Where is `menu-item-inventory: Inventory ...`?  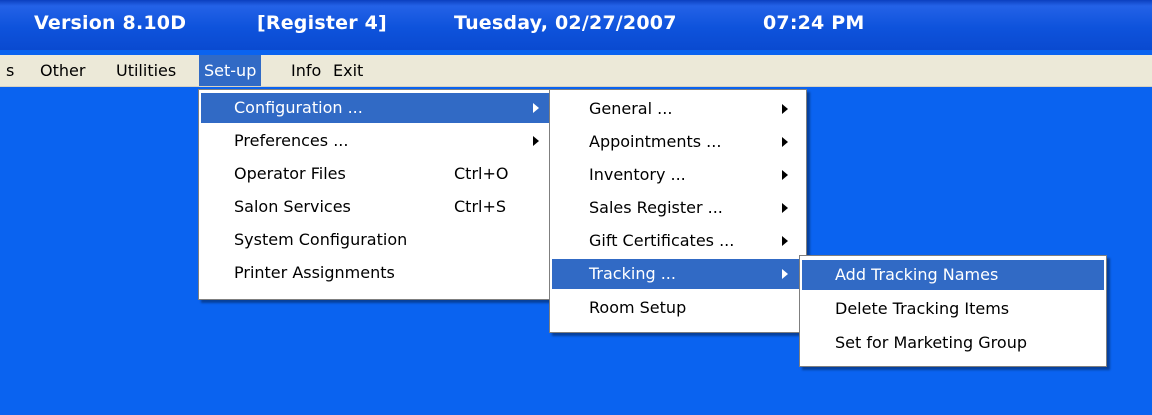 menu-item-inventory: Inventory ... is located at coordinates (678, 175).